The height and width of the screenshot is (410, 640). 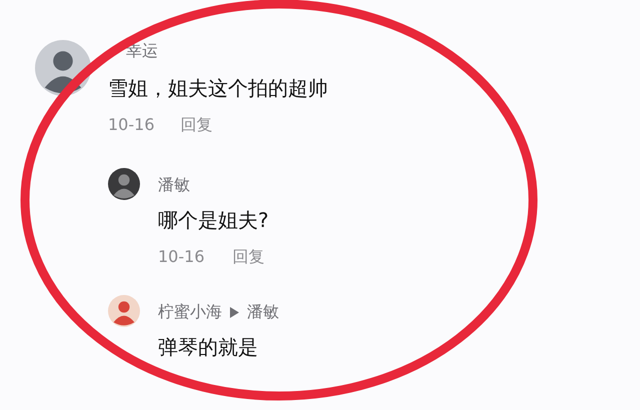 What do you see at coordinates (190, 312) in the screenshot?
I see `user-name: 柠蜜小海` at bounding box center [190, 312].